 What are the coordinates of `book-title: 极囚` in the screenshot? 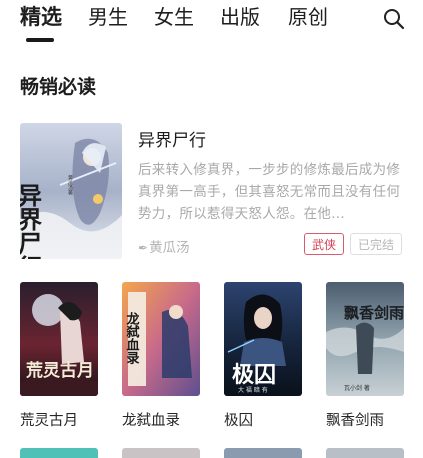 It's located at (263, 419).